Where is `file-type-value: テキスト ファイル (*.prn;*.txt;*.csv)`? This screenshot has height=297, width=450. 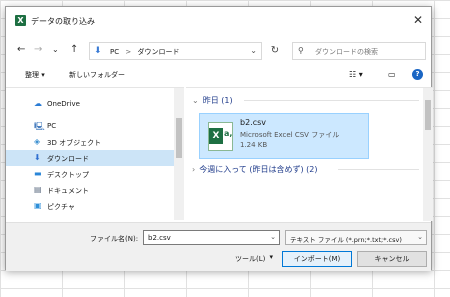 file-type-value: テキスト ファイル (*.prn;*.txt;*.csv) is located at coordinates (346, 240).